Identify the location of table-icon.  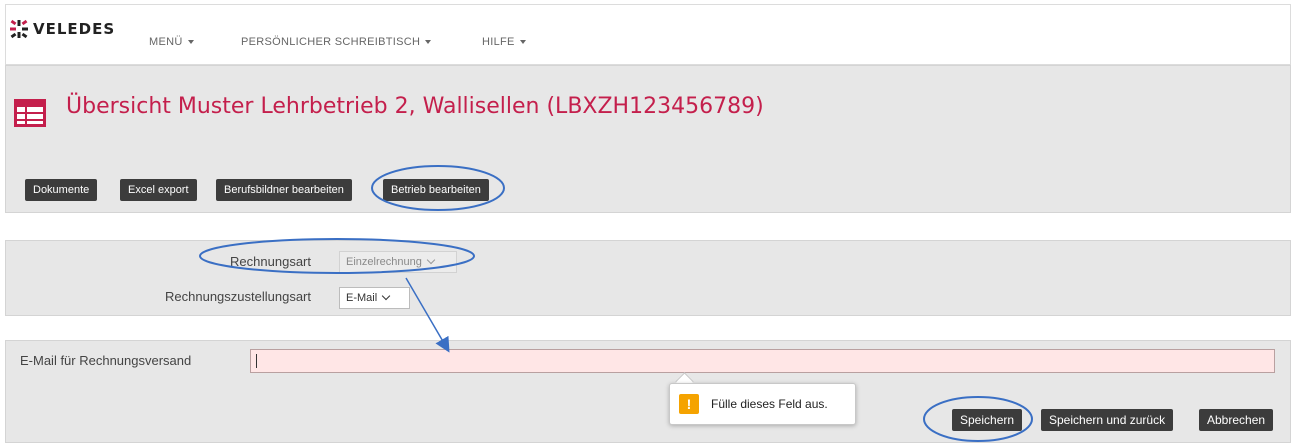
(30, 113).